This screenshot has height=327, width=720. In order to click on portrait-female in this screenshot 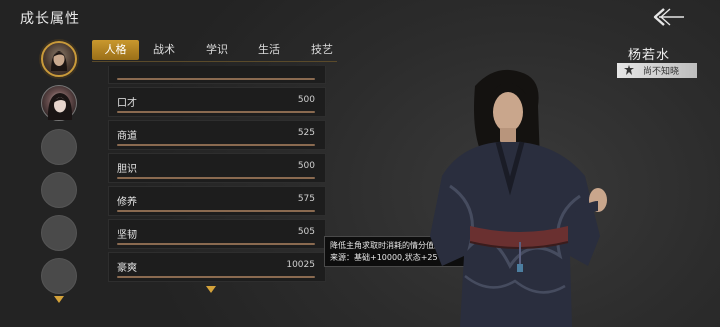, I will do `click(59, 103)`.